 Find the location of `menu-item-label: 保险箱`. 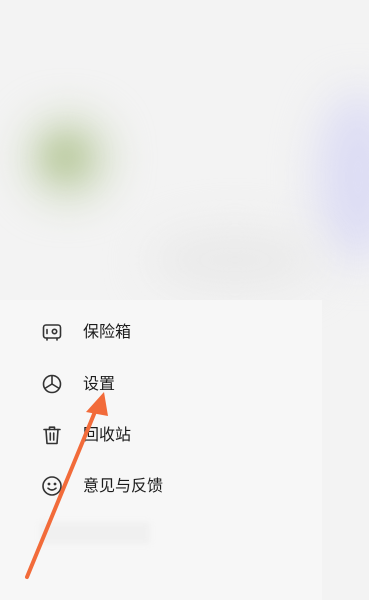

menu-item-label: 保险箱 is located at coordinates (107, 331).